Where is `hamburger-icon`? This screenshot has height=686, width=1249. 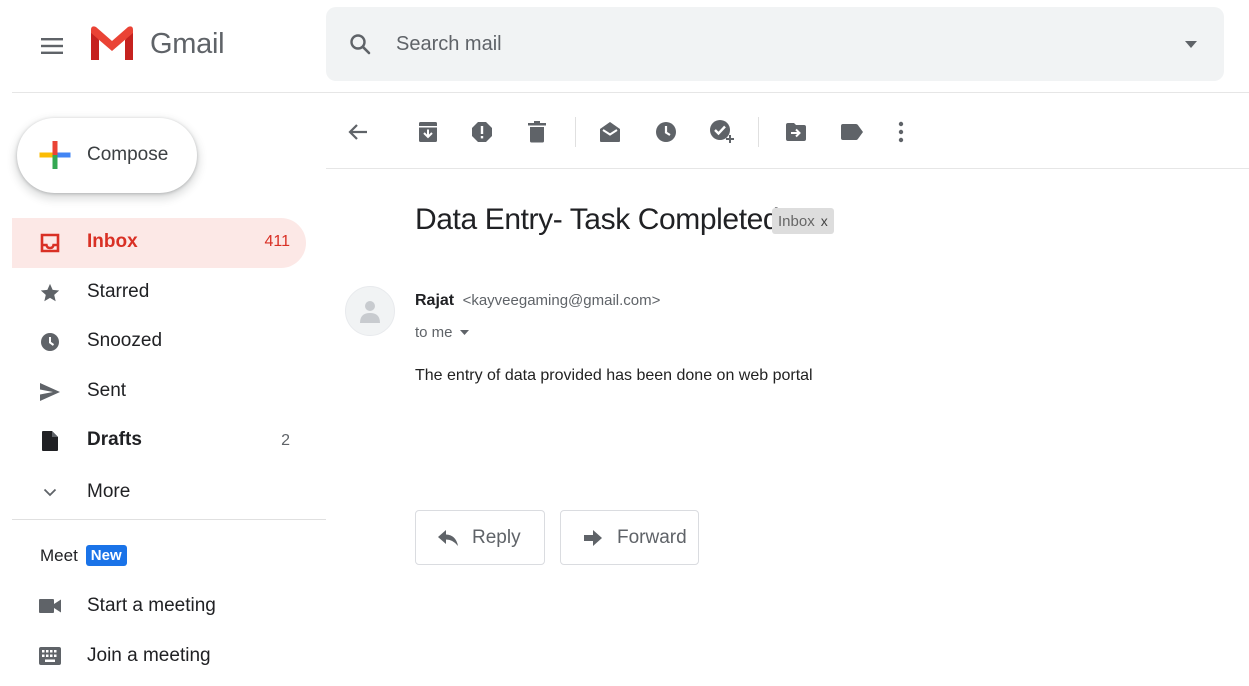
hamburger-icon is located at coordinates (52, 46).